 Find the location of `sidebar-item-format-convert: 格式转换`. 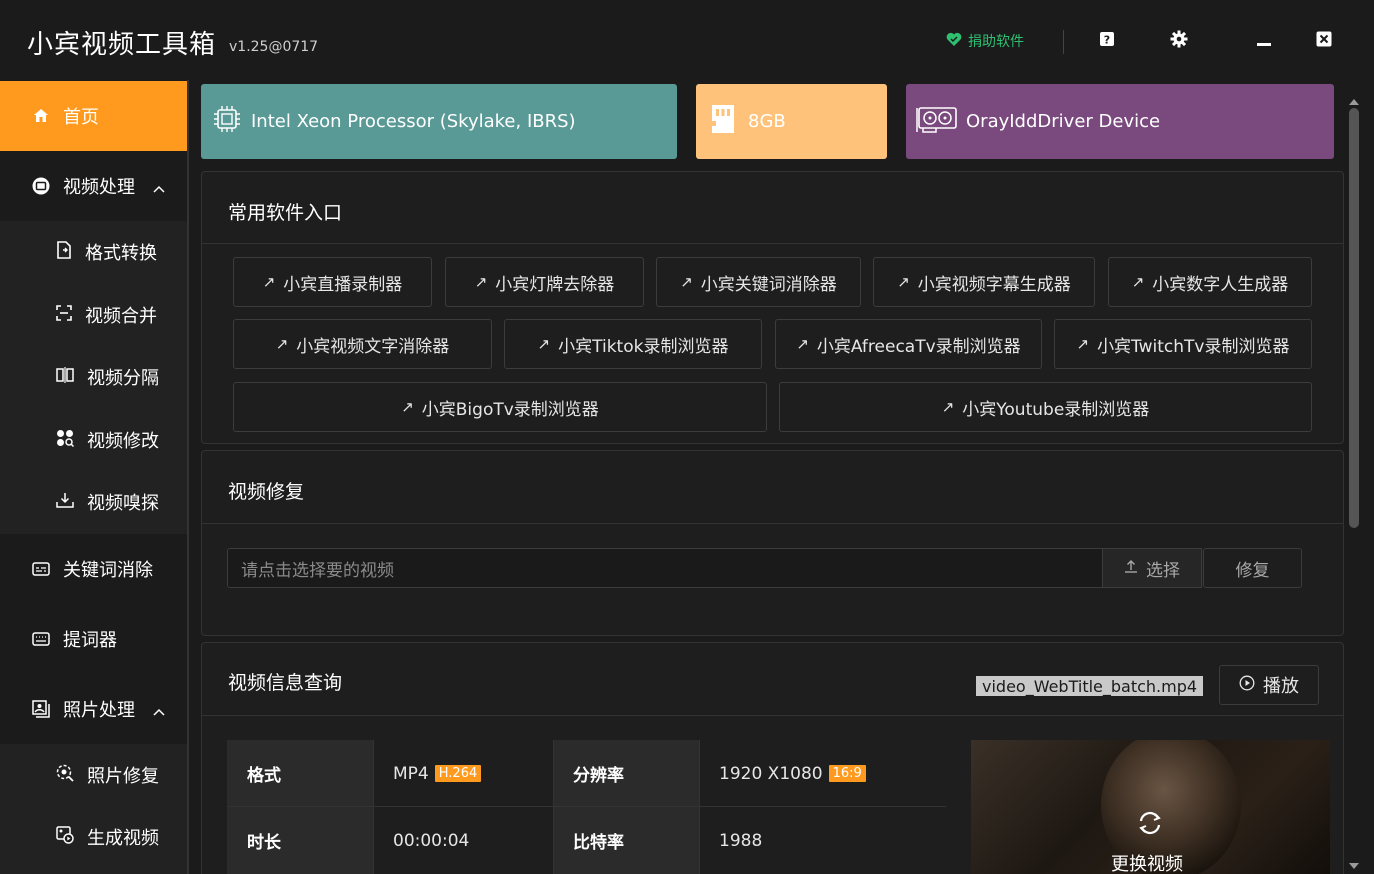

sidebar-item-format-convert: 格式转换 is located at coordinates (93, 252).